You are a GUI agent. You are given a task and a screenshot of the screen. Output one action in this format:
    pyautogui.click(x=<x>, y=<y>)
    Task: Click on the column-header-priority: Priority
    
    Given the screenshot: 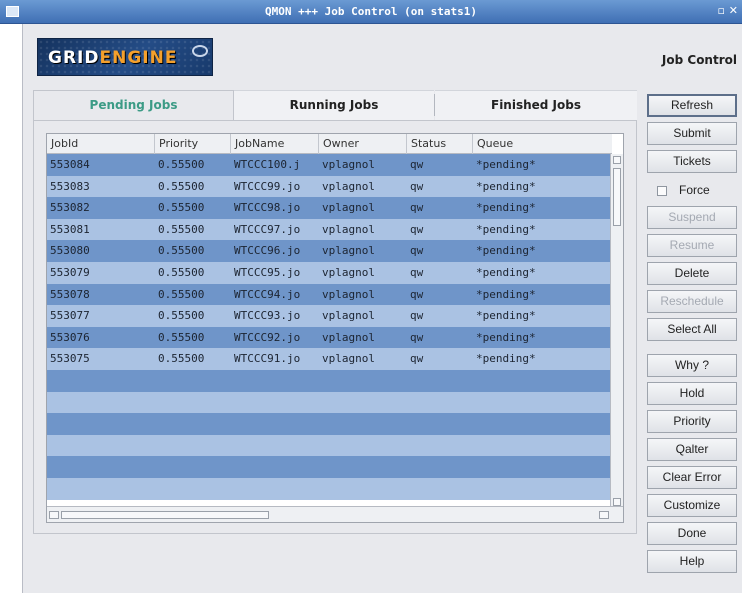 What is the action you would take?
    pyautogui.click(x=193, y=144)
    